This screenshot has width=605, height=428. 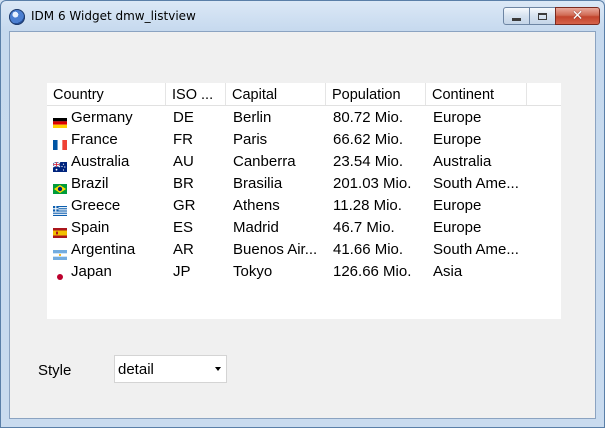 I want to click on cell-iso: AR, so click(x=183, y=249).